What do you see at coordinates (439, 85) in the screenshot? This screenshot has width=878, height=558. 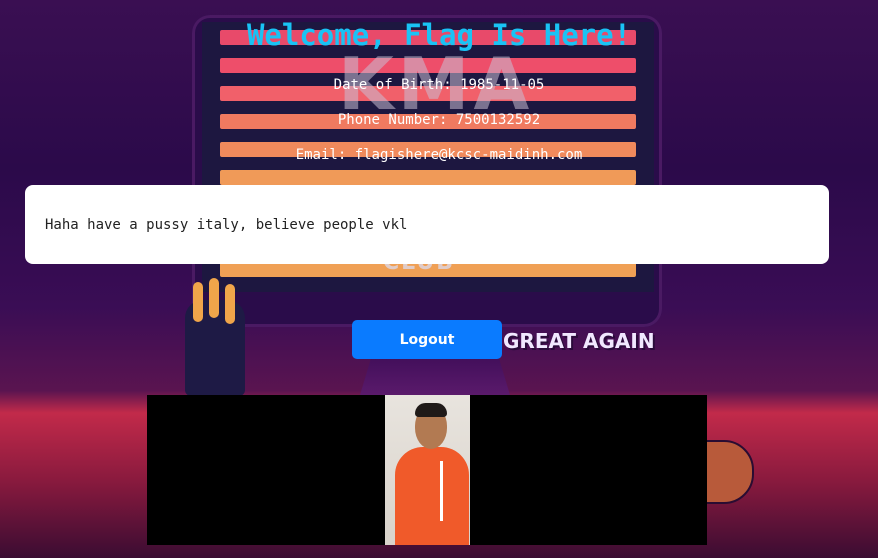 I see `date-of-birth-text: Date of Birth: 1985-11-05` at bounding box center [439, 85].